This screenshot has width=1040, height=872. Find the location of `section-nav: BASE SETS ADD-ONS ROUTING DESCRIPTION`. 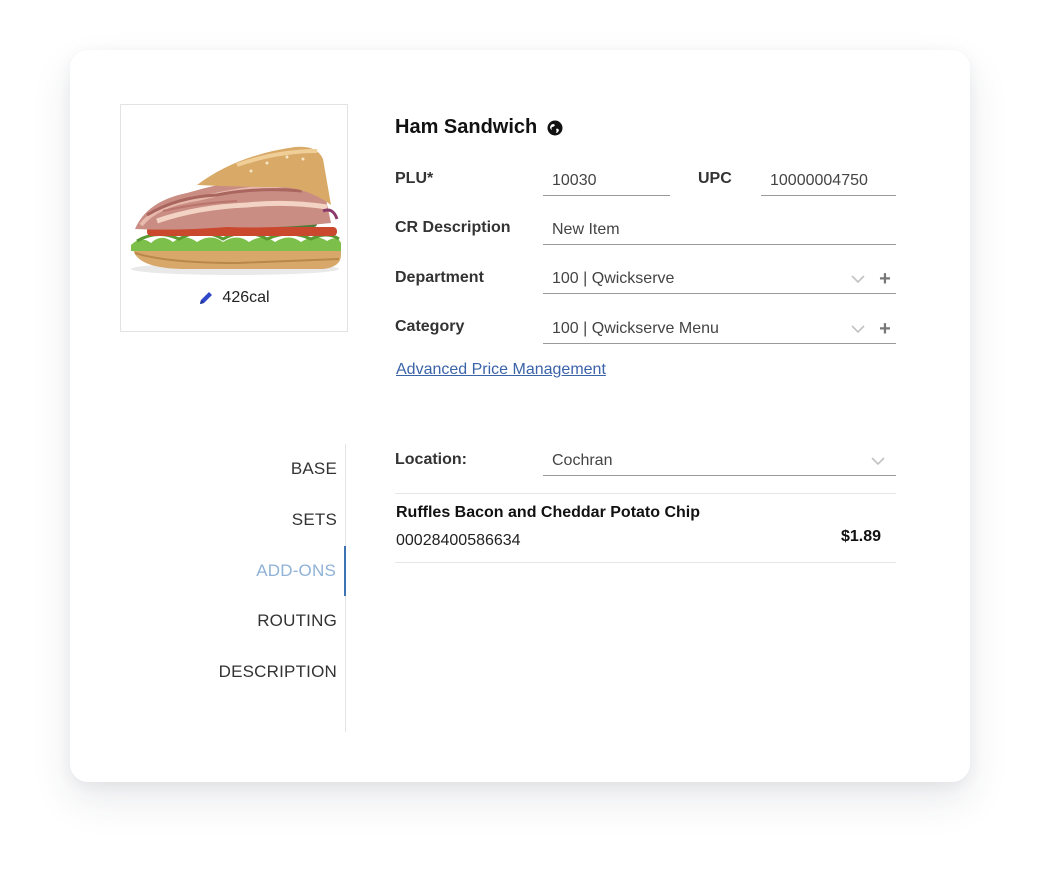

section-nav: BASE SETS ADD-ONS ROUTING DESCRIPTION is located at coordinates (238, 588).